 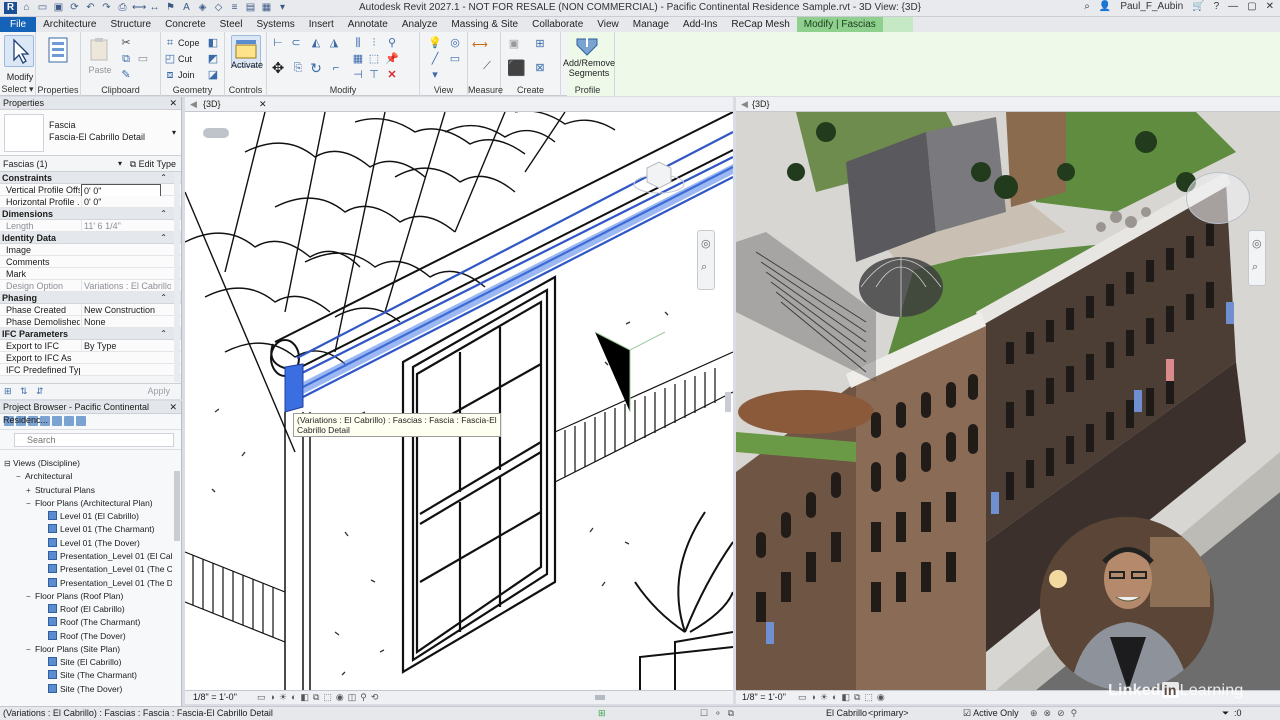 I want to click on design-option-selector: El Cabrillo, so click(x=846, y=713).